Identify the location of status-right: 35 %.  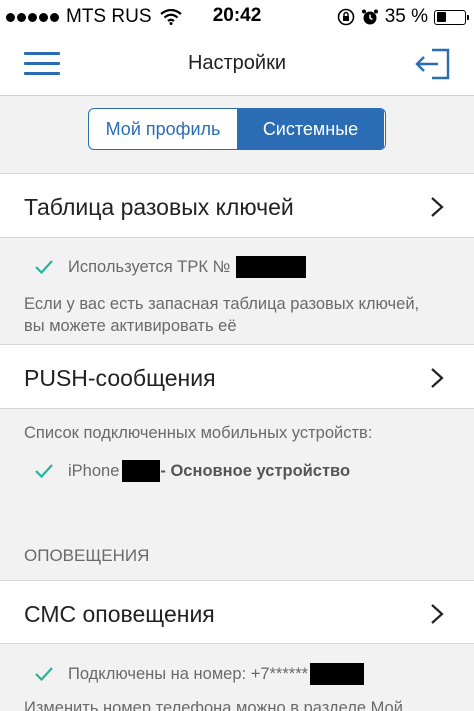
(403, 17).